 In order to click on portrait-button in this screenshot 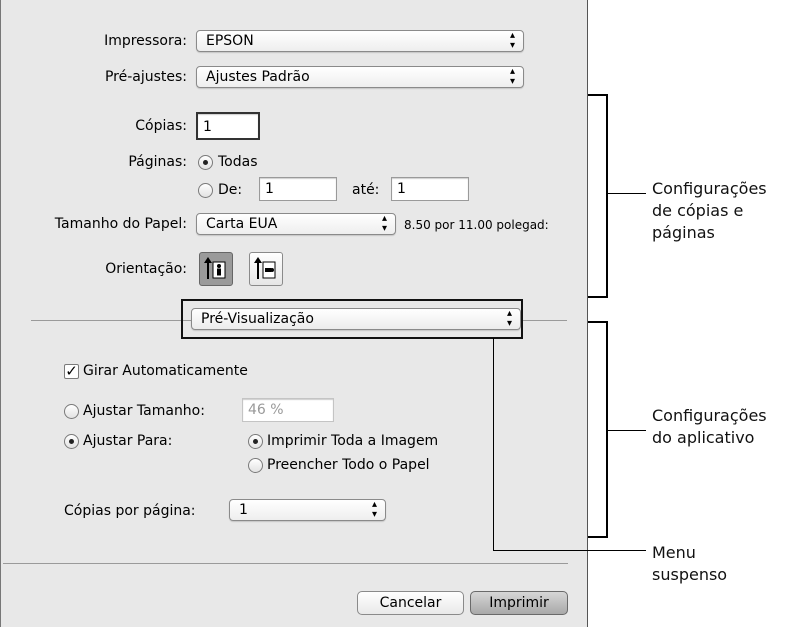, I will do `click(216, 269)`.